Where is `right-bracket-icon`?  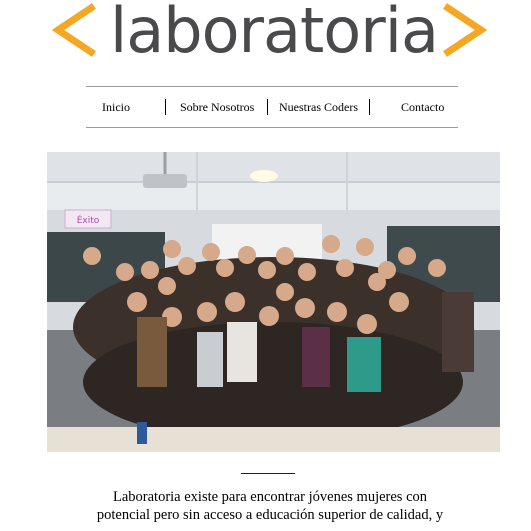
right-bracket-icon is located at coordinates (465, 30).